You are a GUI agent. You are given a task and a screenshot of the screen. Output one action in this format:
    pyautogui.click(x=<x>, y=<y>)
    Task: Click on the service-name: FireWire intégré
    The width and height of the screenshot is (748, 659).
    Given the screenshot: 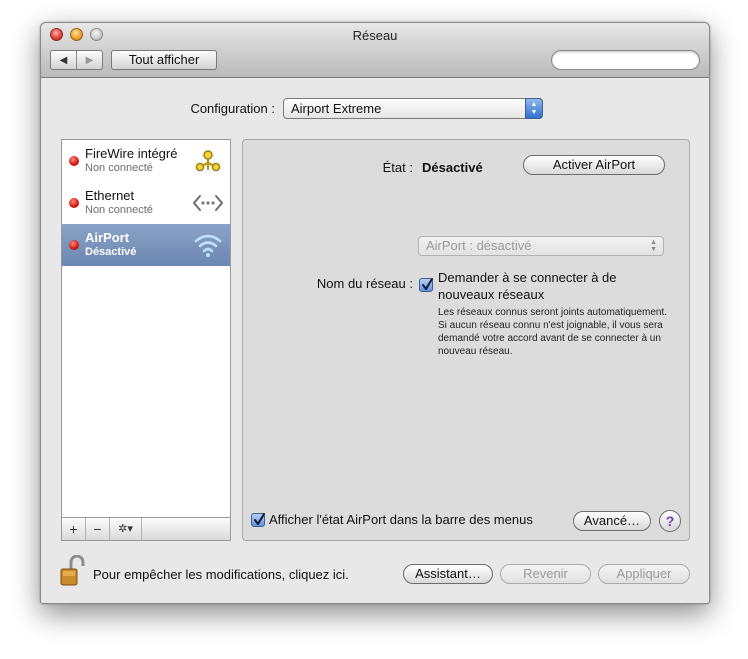 What is the action you would take?
    pyautogui.click(x=131, y=153)
    